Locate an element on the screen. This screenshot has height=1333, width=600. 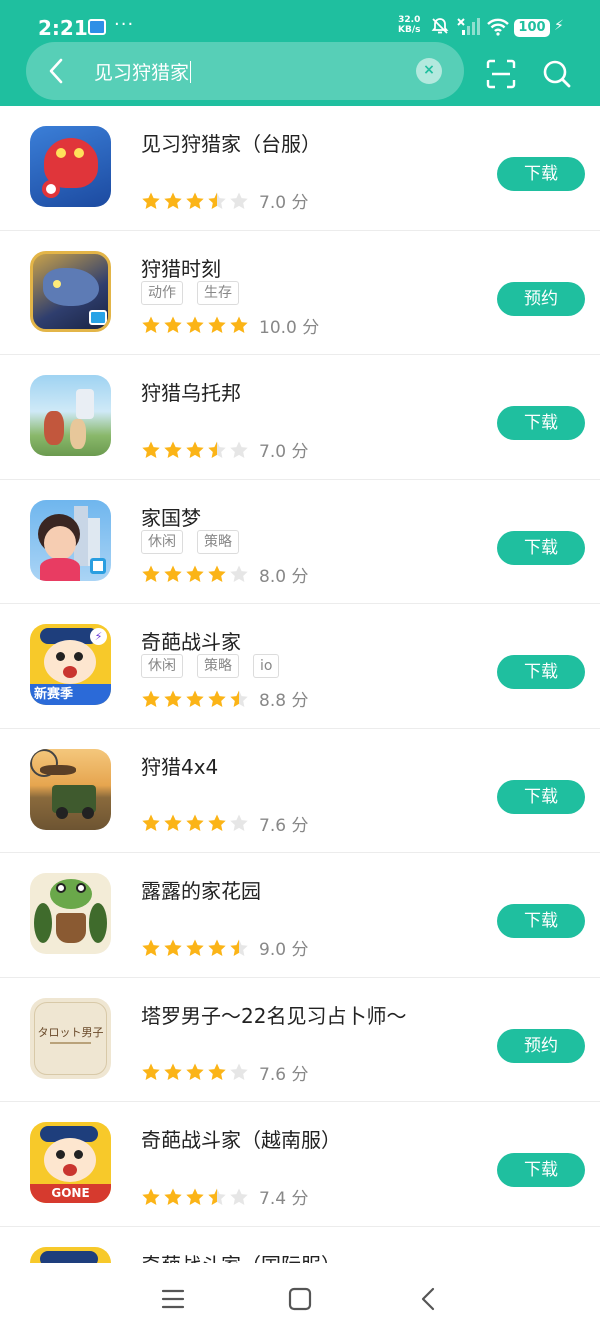
list-item: 狩猎4x4 7.6 分 下载 is located at coordinates (300, 791).